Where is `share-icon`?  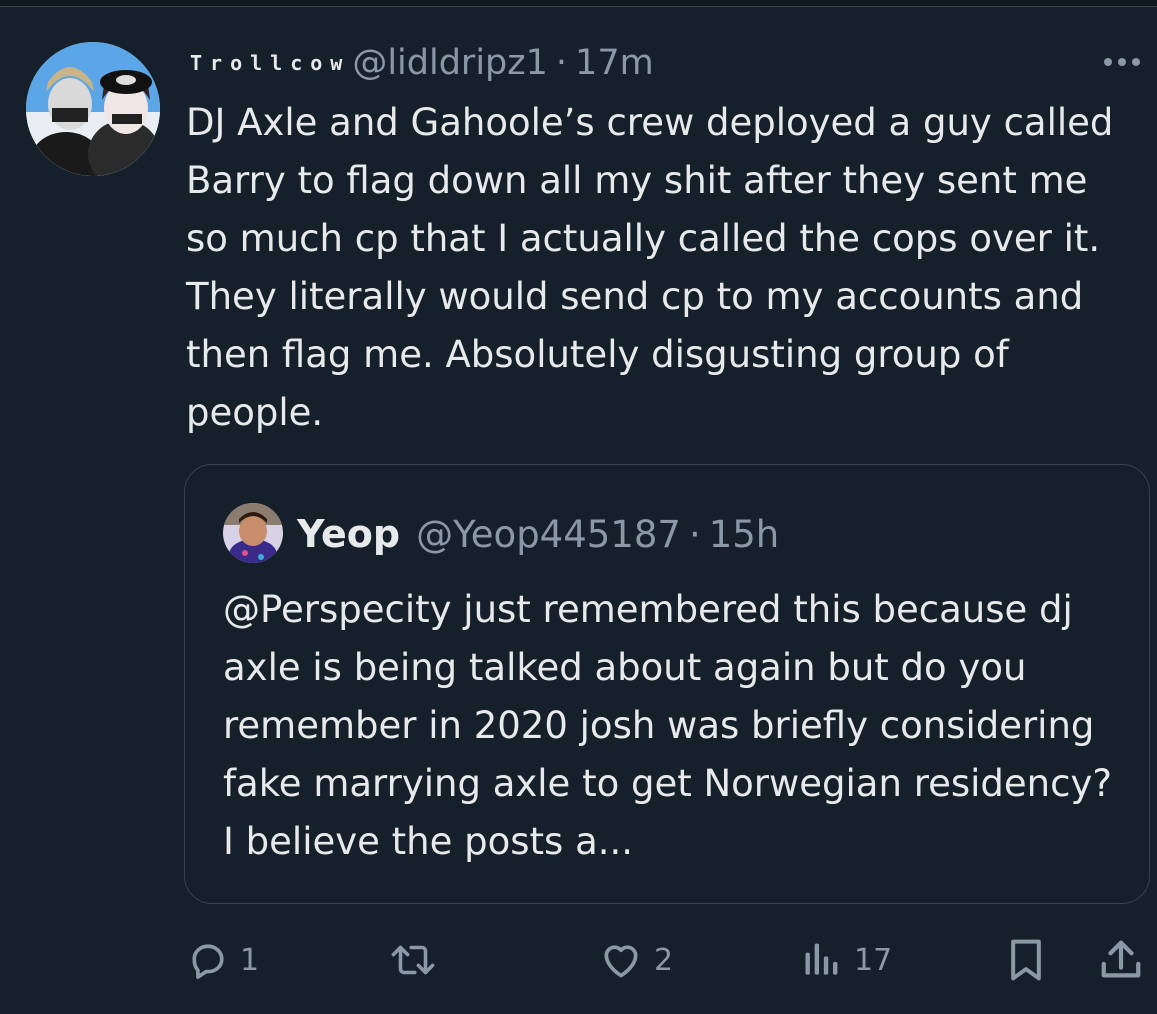
share-icon is located at coordinates (1121, 960).